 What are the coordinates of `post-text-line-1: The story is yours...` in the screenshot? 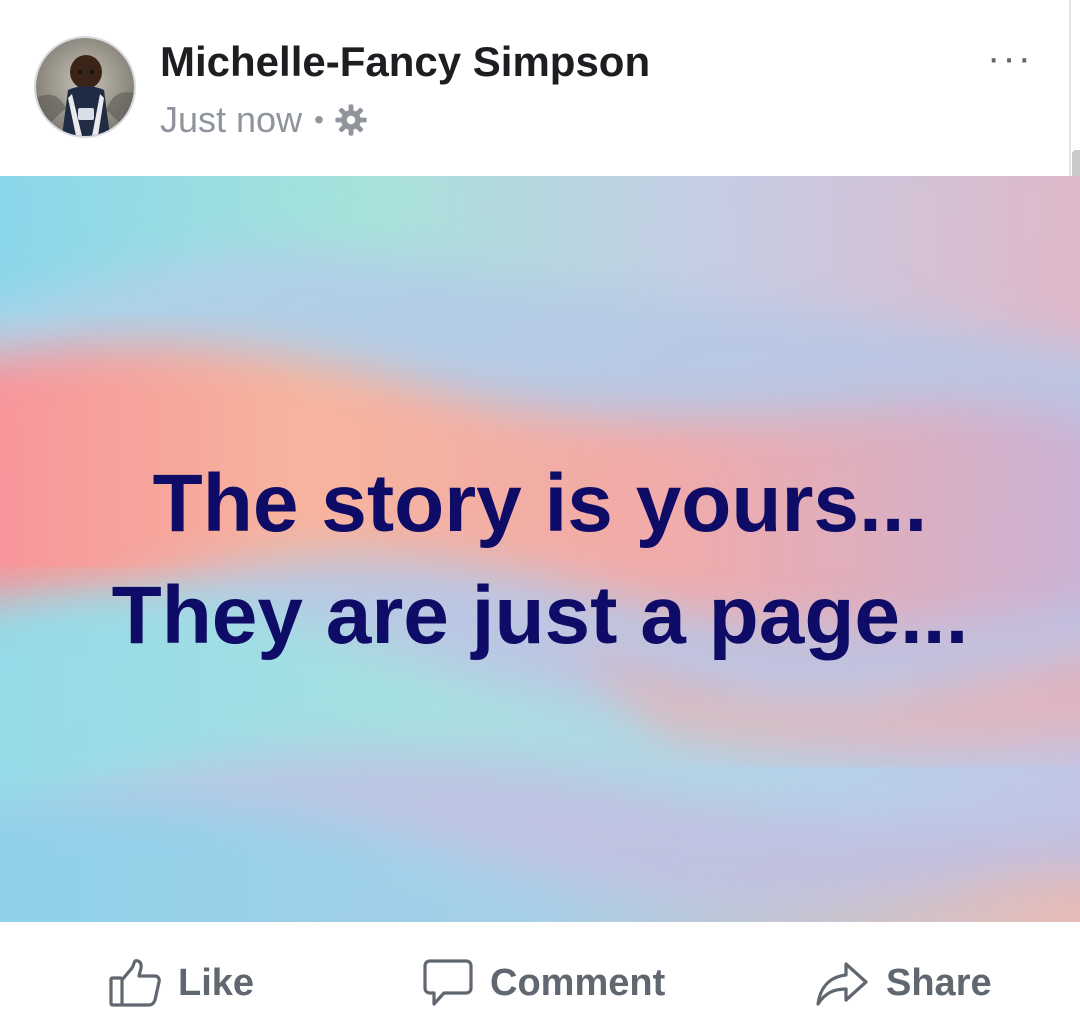 It's located at (540, 503).